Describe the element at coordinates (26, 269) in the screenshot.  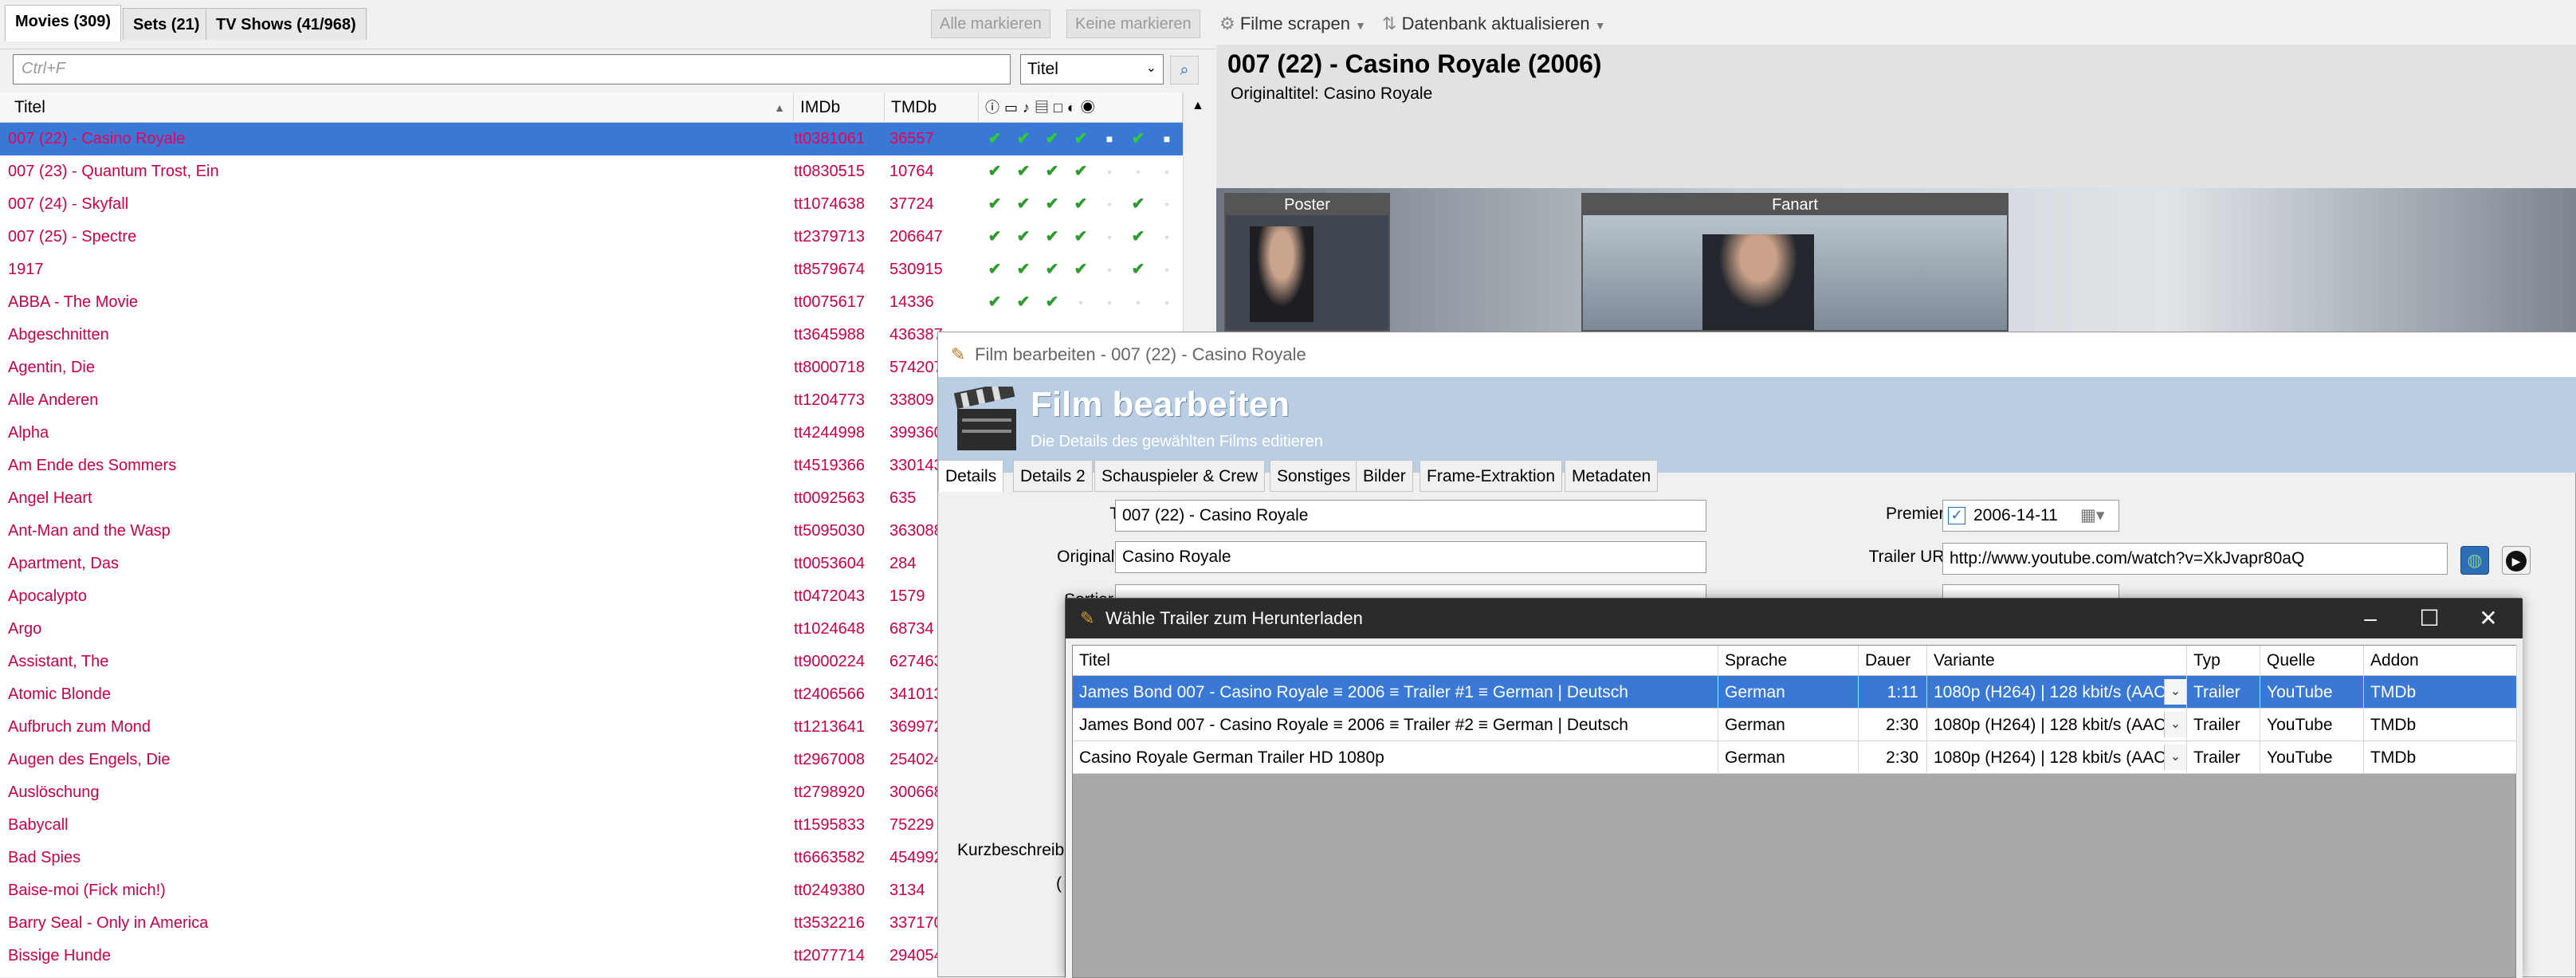
I see `movie-title: 1917` at that location.